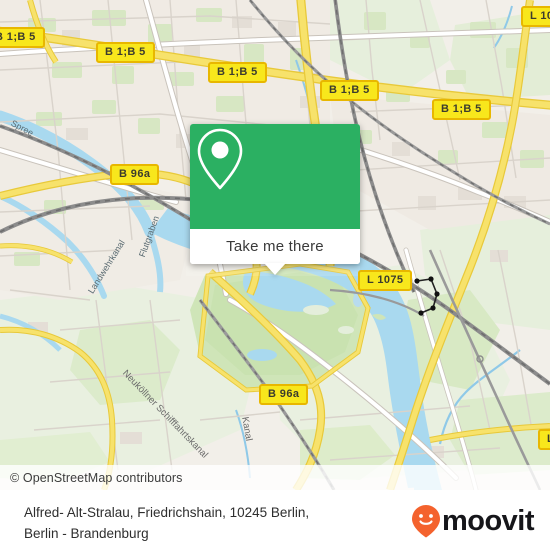 This screenshot has height=550, width=550. I want to click on popup-pin-area, so click(275, 176).